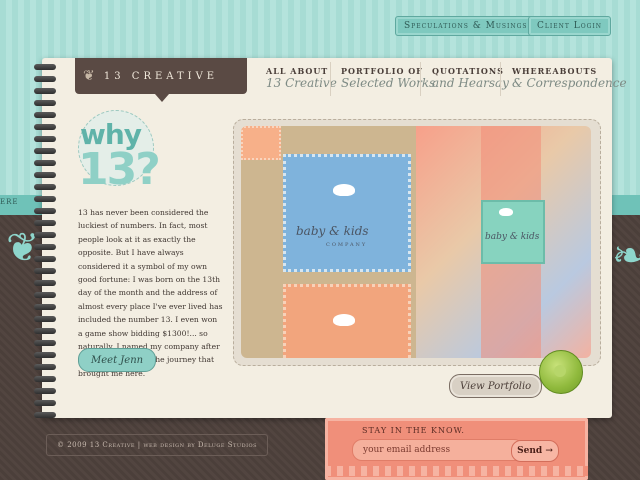 The height and width of the screenshot is (480, 640). I want to click on swirl-ornament-right: ❧, so click(626, 256).